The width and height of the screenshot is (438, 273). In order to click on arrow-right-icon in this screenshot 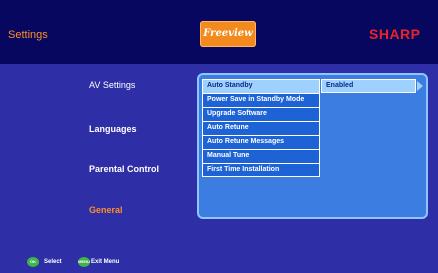, I will do `click(420, 86)`.